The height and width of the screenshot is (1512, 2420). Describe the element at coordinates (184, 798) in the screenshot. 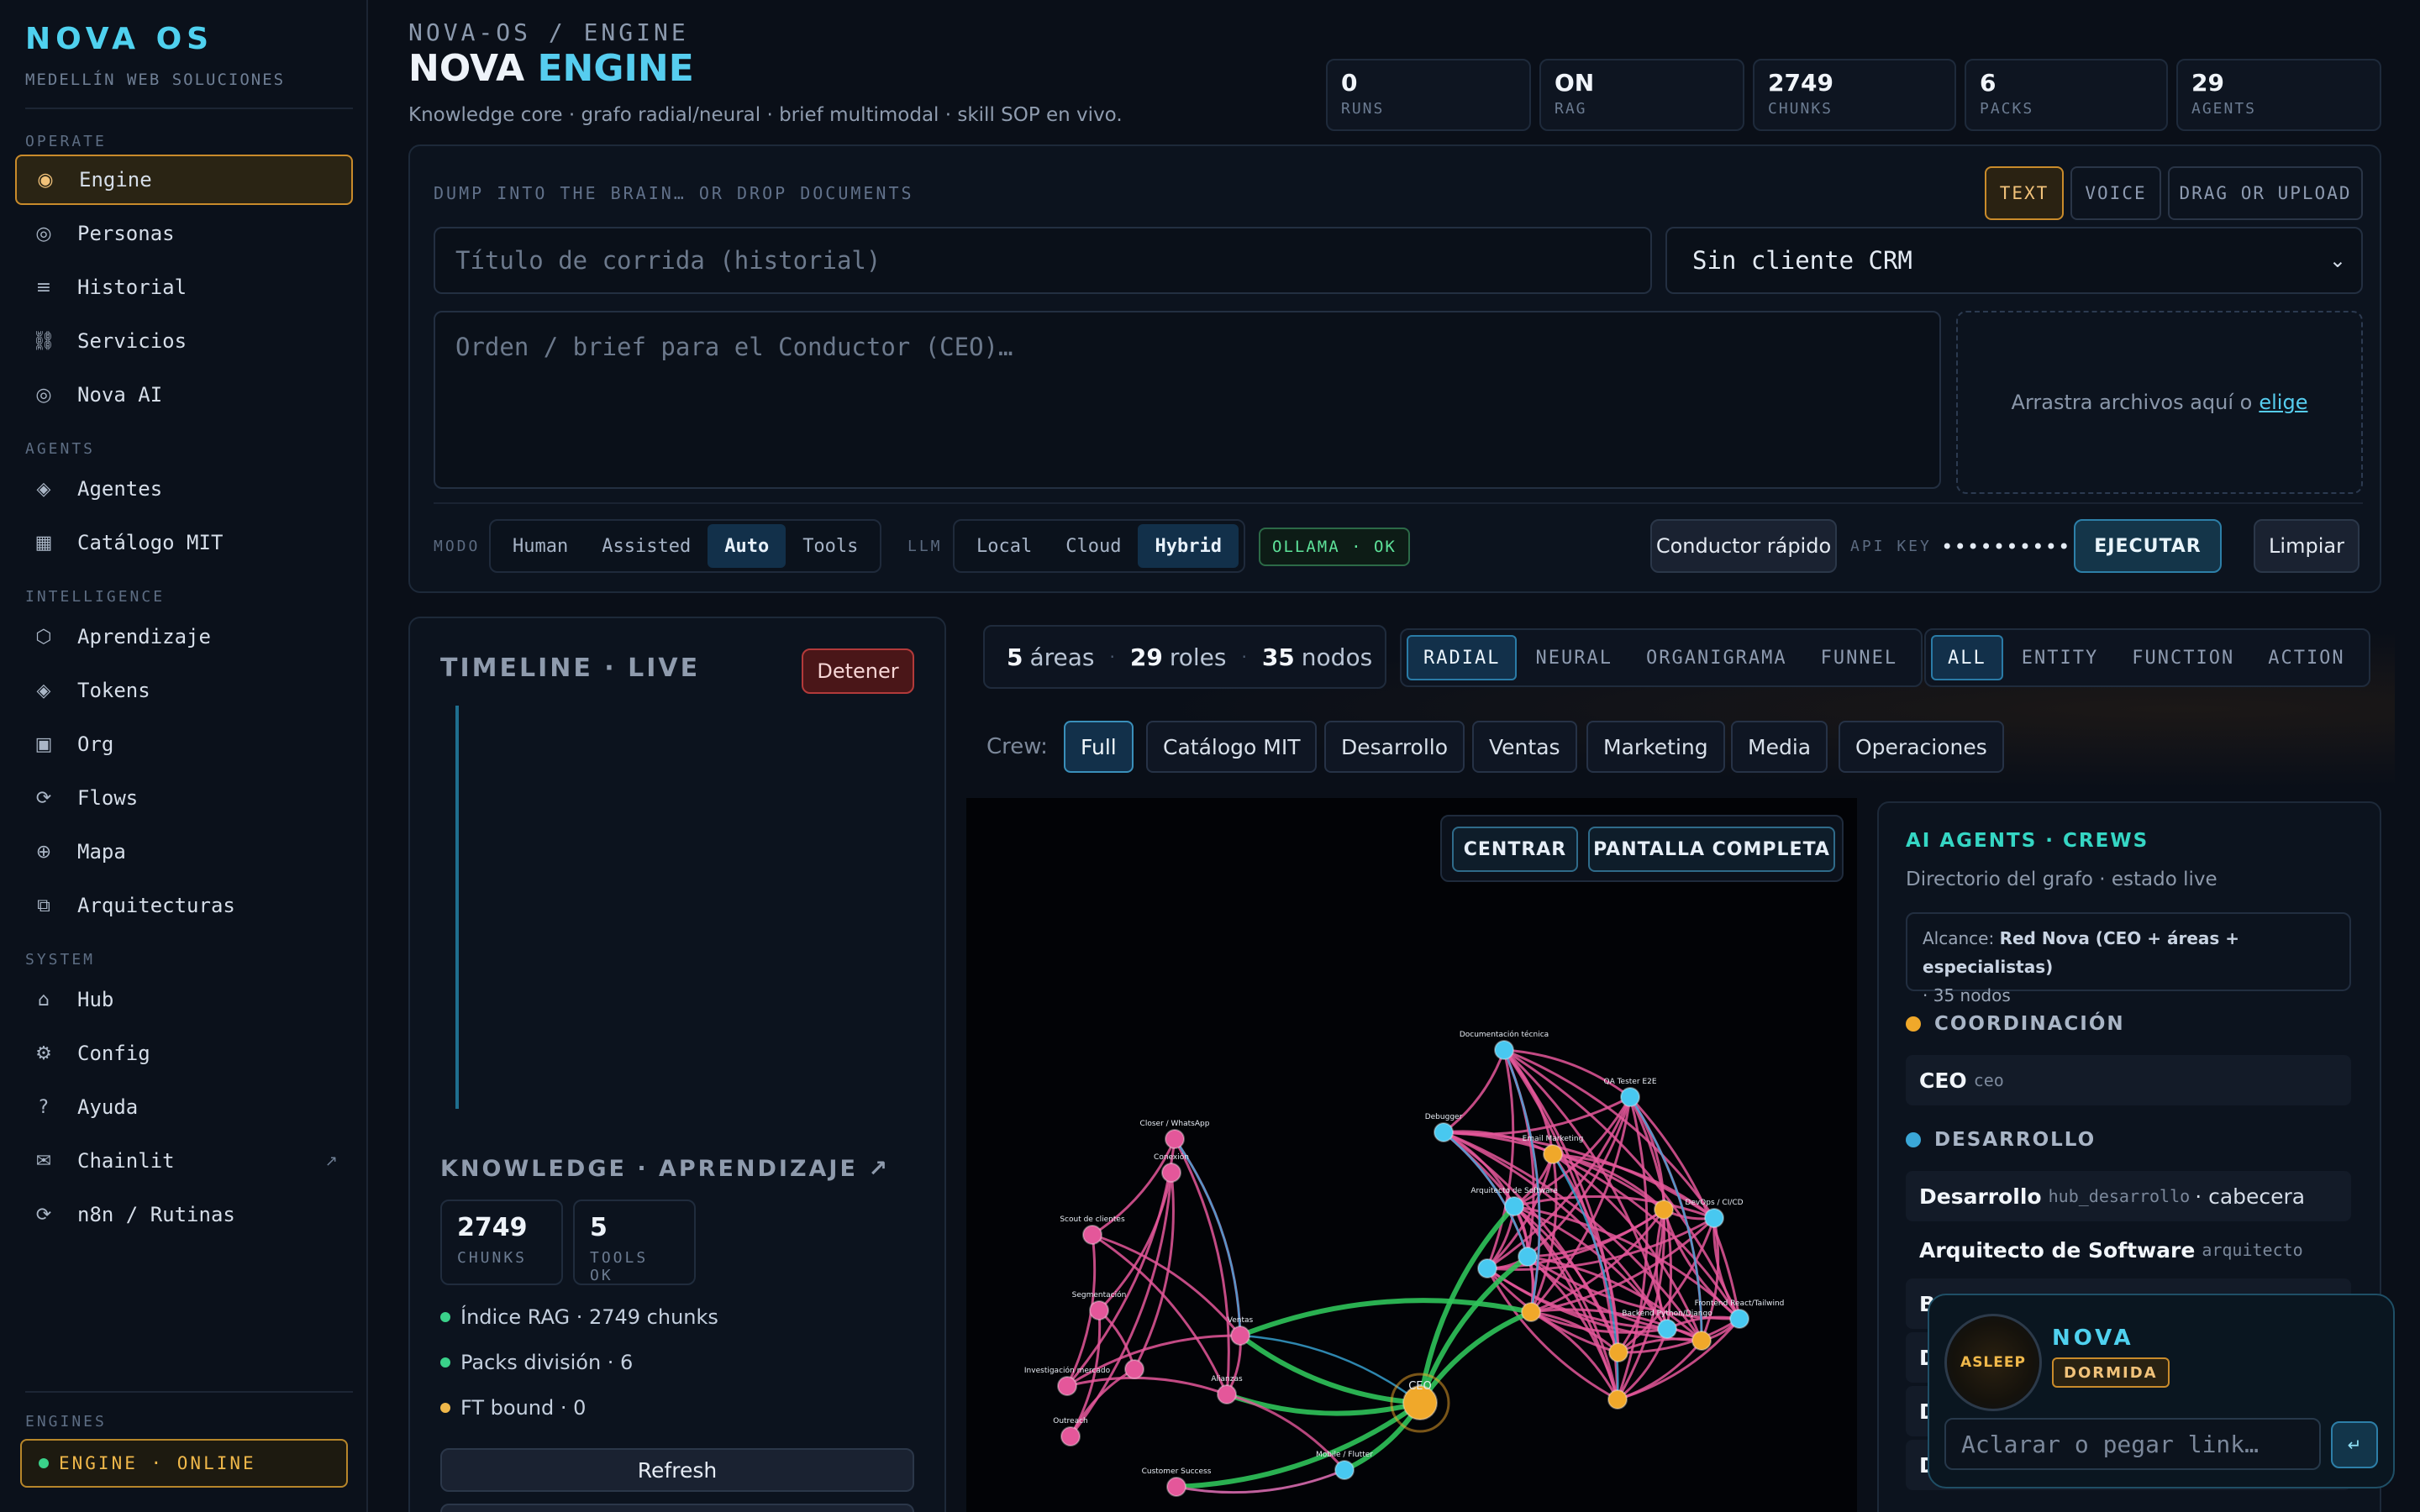

I see `sidebar-item-flows: ⟳ Flows` at that location.